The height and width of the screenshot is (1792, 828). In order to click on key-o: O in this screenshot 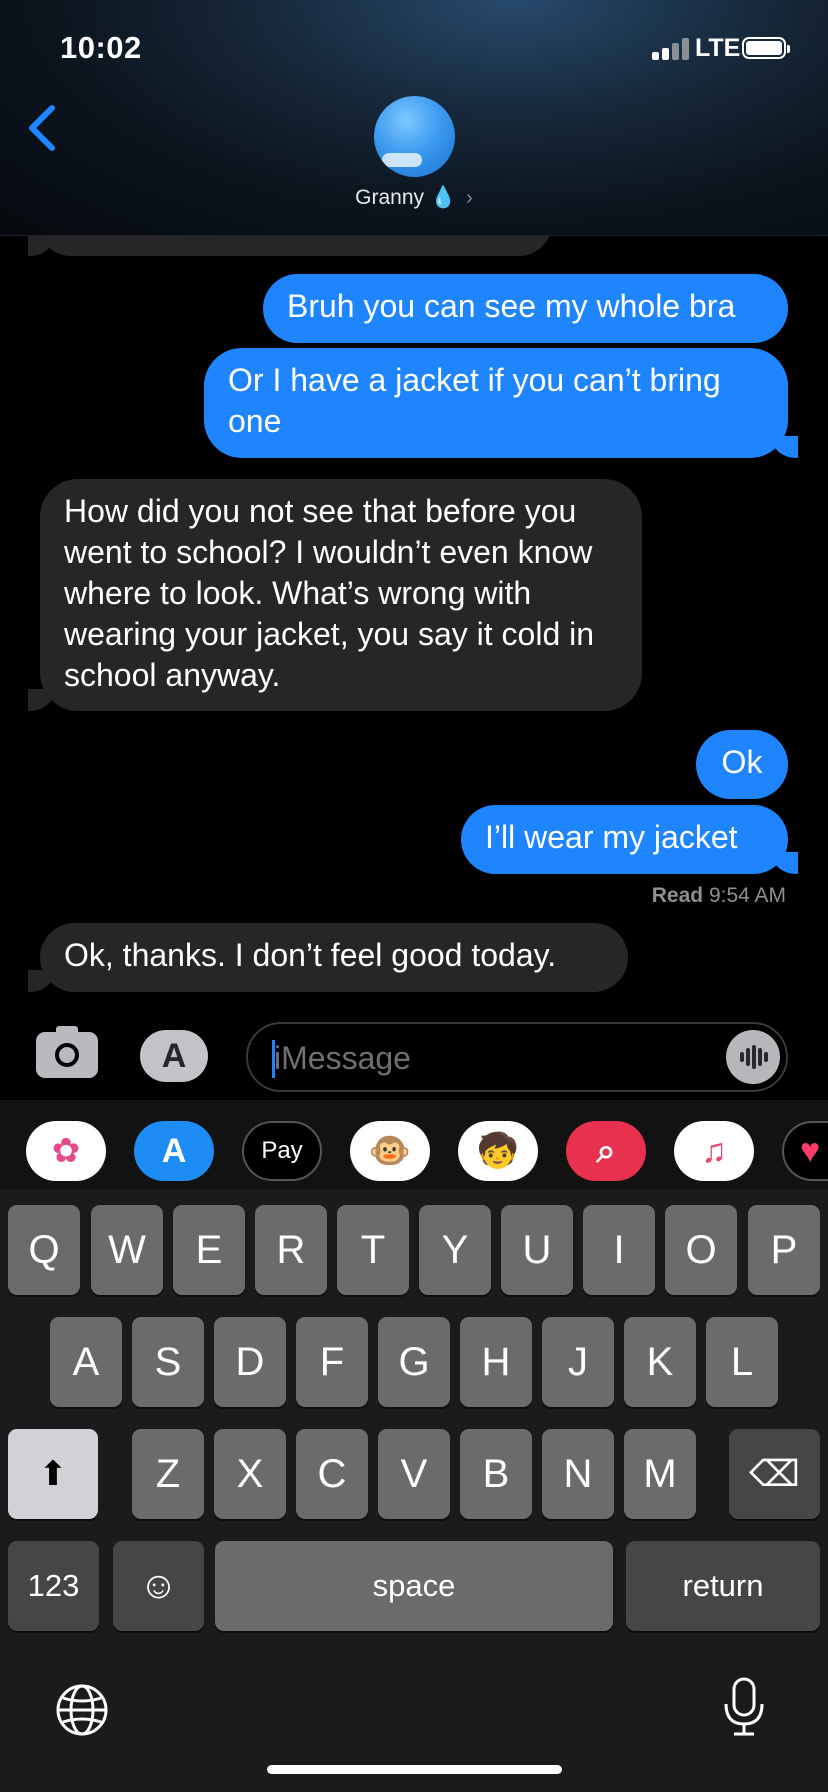, I will do `click(701, 1250)`.